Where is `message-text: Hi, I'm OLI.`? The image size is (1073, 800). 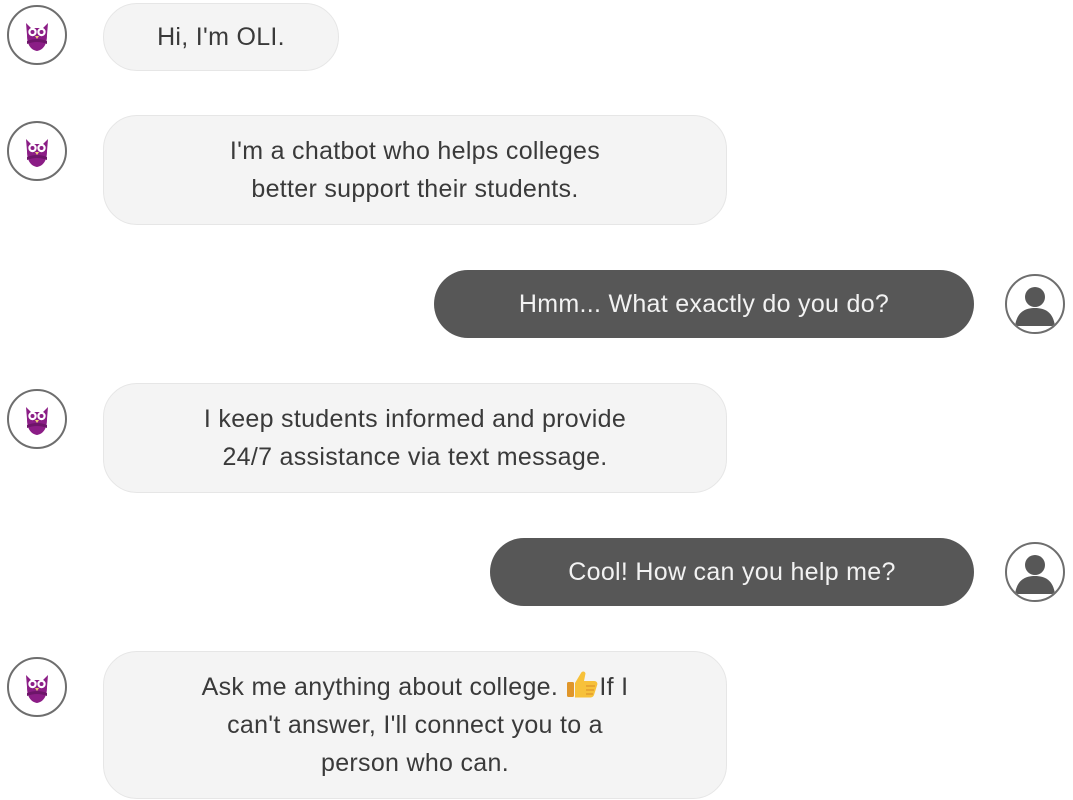 message-text: Hi, I'm OLI. is located at coordinates (221, 37).